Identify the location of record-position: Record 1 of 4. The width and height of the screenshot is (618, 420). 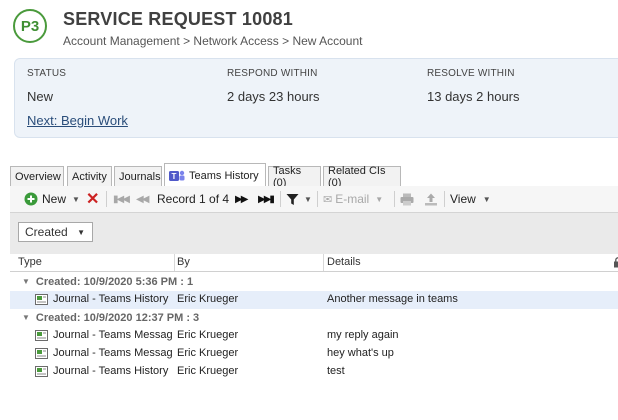
(193, 199).